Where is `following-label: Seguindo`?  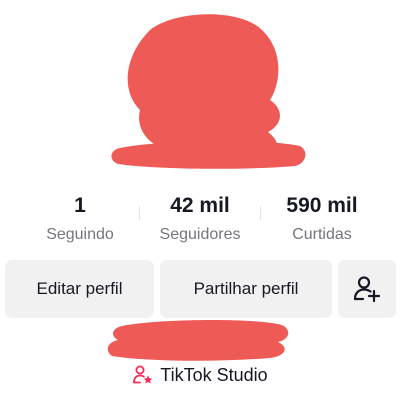 following-label: Seguindo is located at coordinates (80, 234).